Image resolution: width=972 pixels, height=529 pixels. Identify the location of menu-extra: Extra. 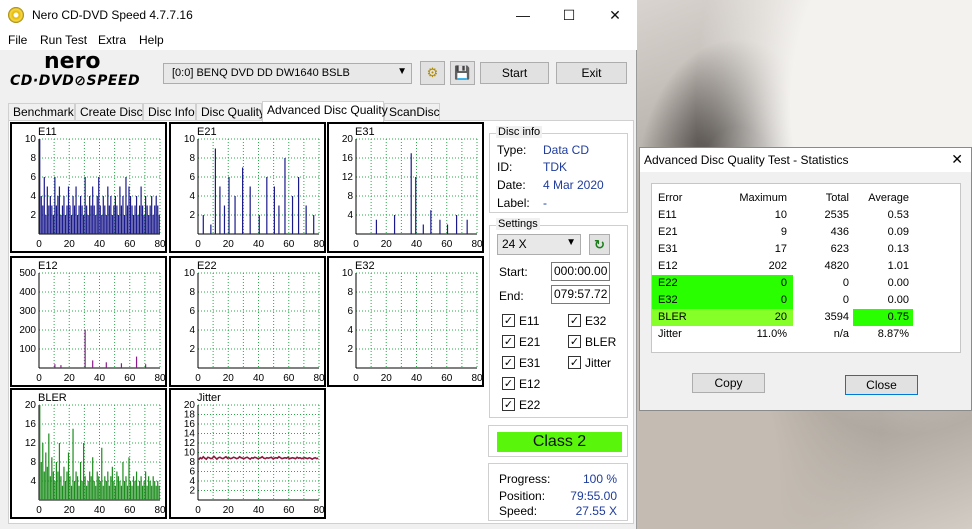
(112, 40).